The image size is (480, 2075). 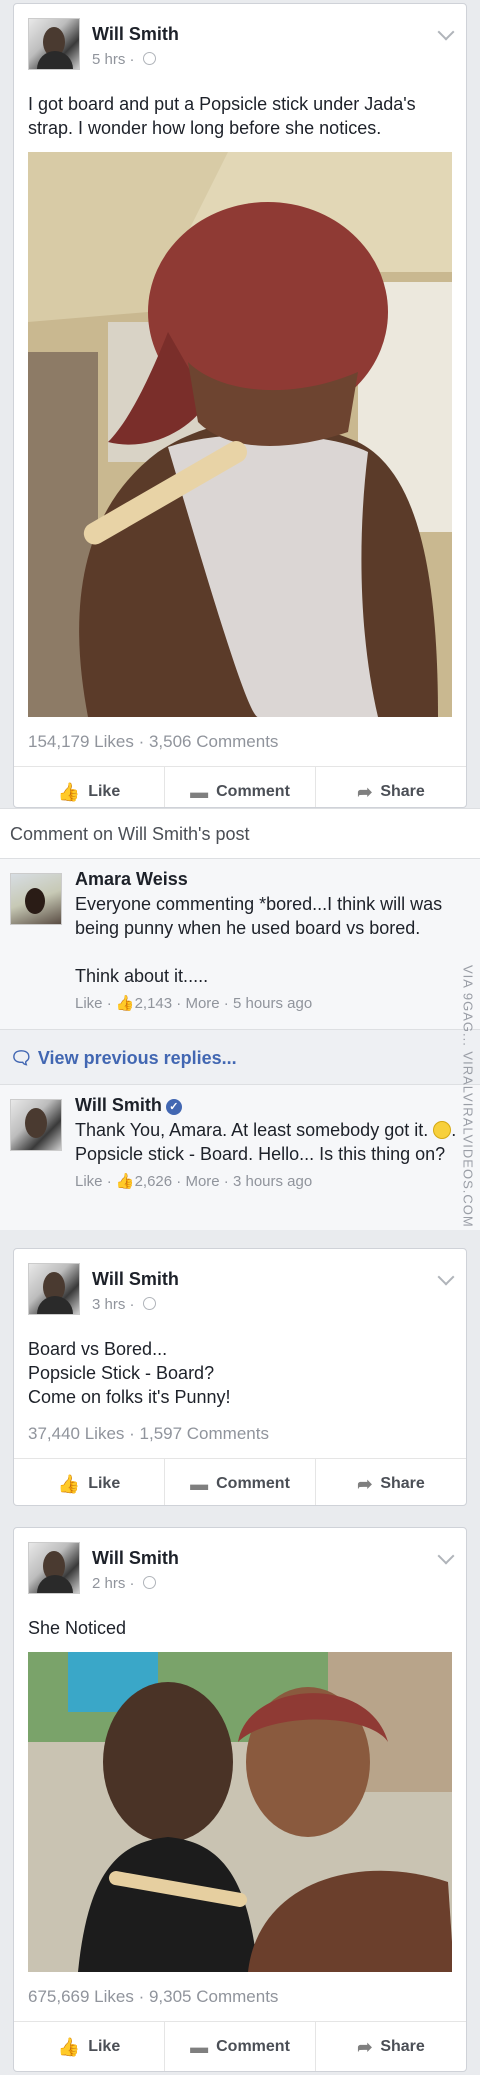 I want to click on post-stats: 154,179 Likes · 3,506 Comments, so click(x=240, y=742).